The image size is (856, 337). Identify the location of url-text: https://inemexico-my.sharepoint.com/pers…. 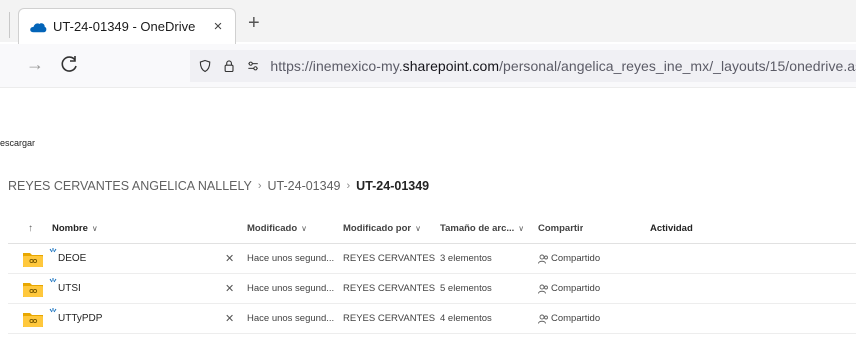
(563, 66).